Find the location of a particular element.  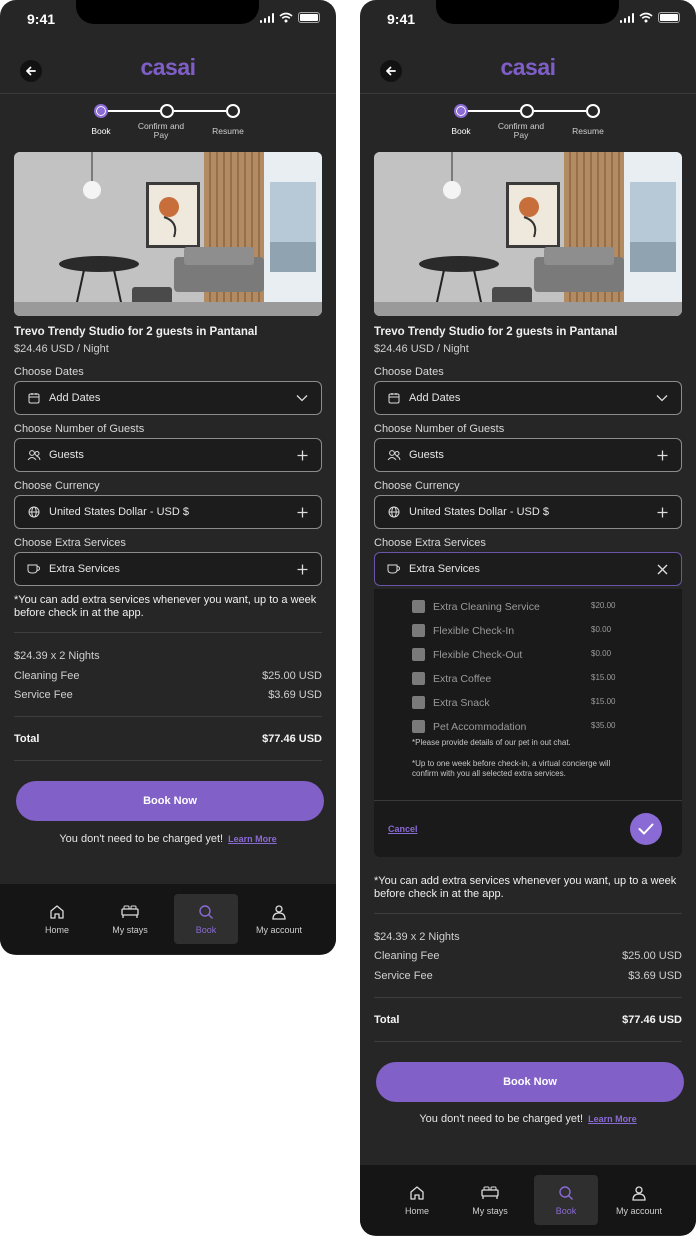

option-label: Flexible Check-In is located at coordinates (474, 630).